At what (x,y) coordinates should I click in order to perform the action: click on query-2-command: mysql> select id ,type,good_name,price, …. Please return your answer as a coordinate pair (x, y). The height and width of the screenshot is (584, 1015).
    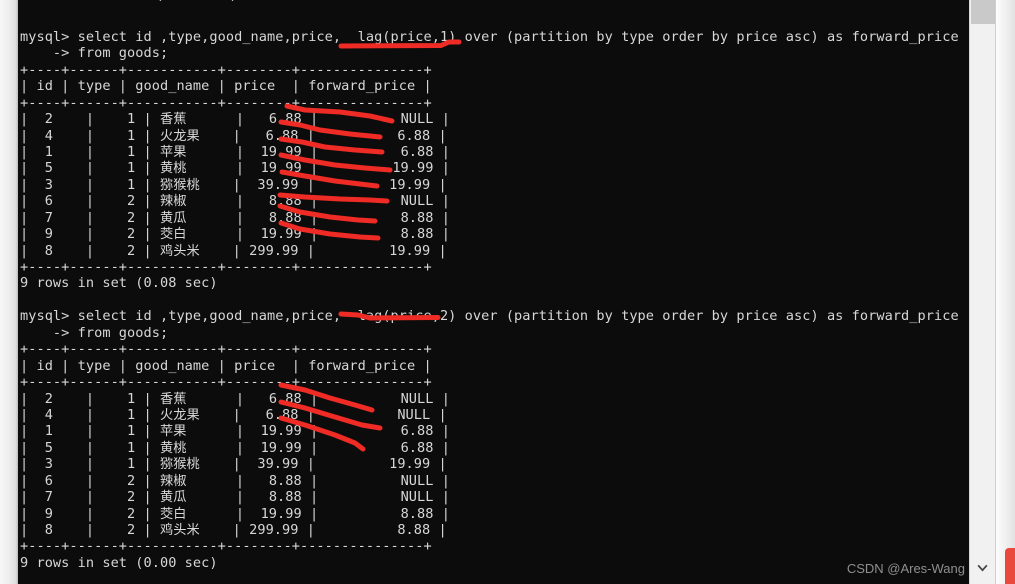
    Looking at the image, I should click on (489, 316).